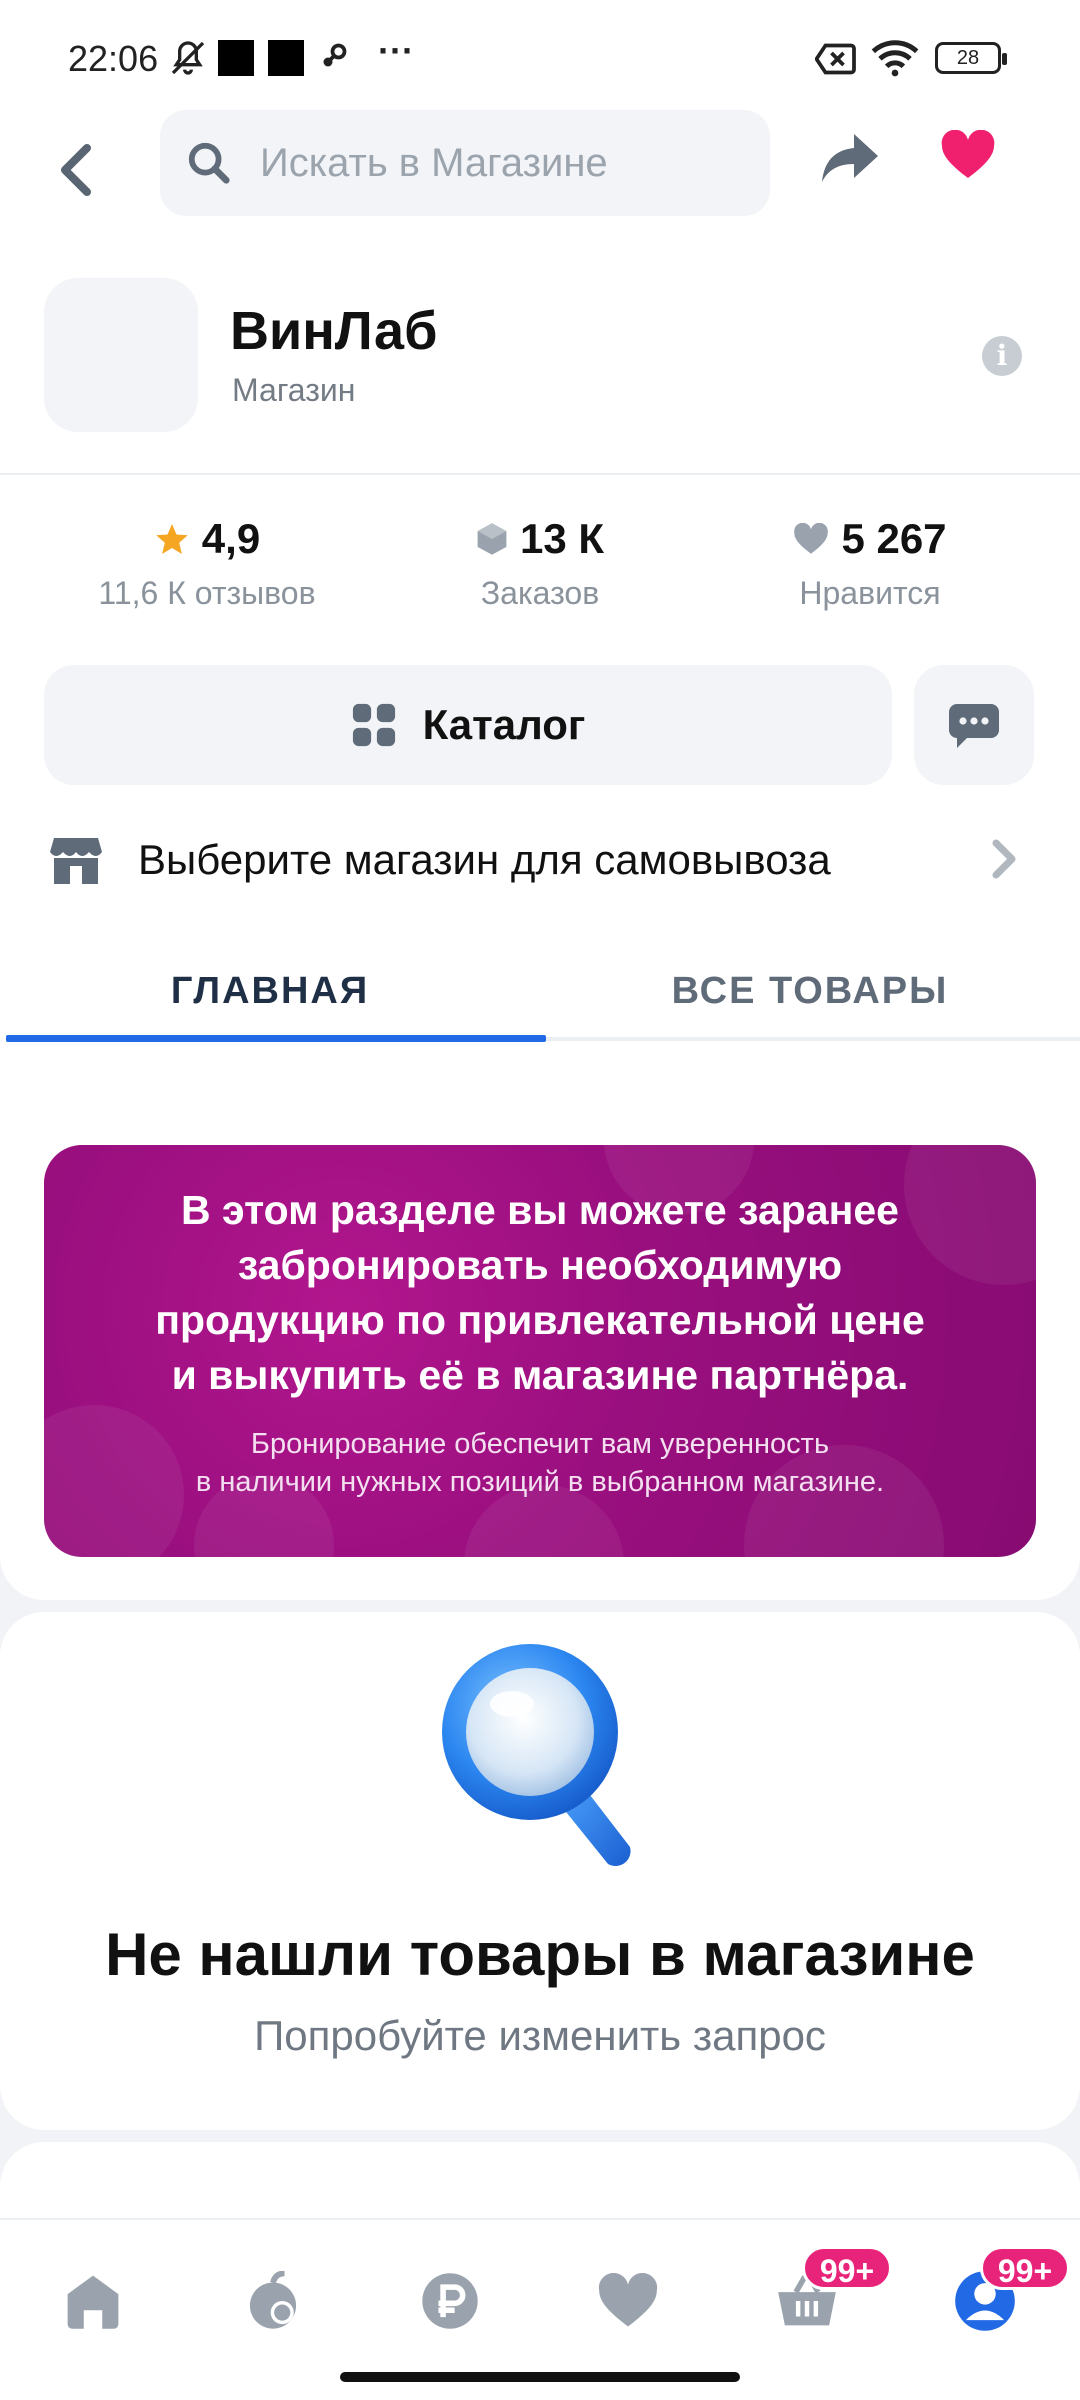 This screenshot has width=1080, height=2400. Describe the element at coordinates (847, 2268) in the screenshot. I see `cart-badge: 99+` at that location.